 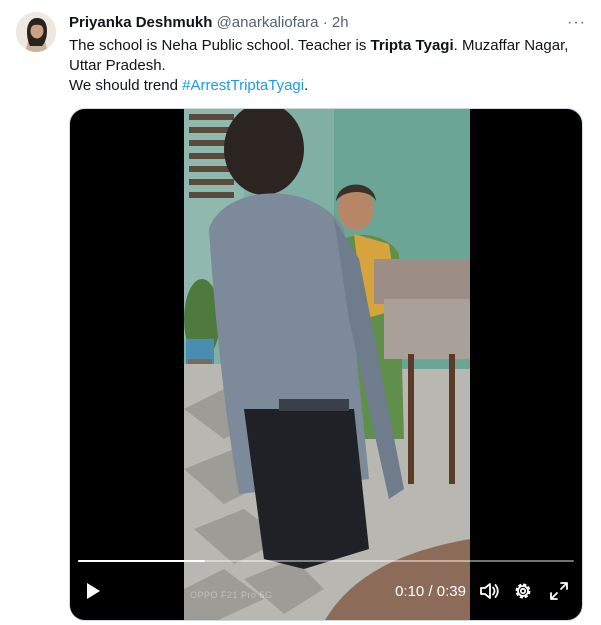 I want to click on avatar, so click(x=36, y=32).